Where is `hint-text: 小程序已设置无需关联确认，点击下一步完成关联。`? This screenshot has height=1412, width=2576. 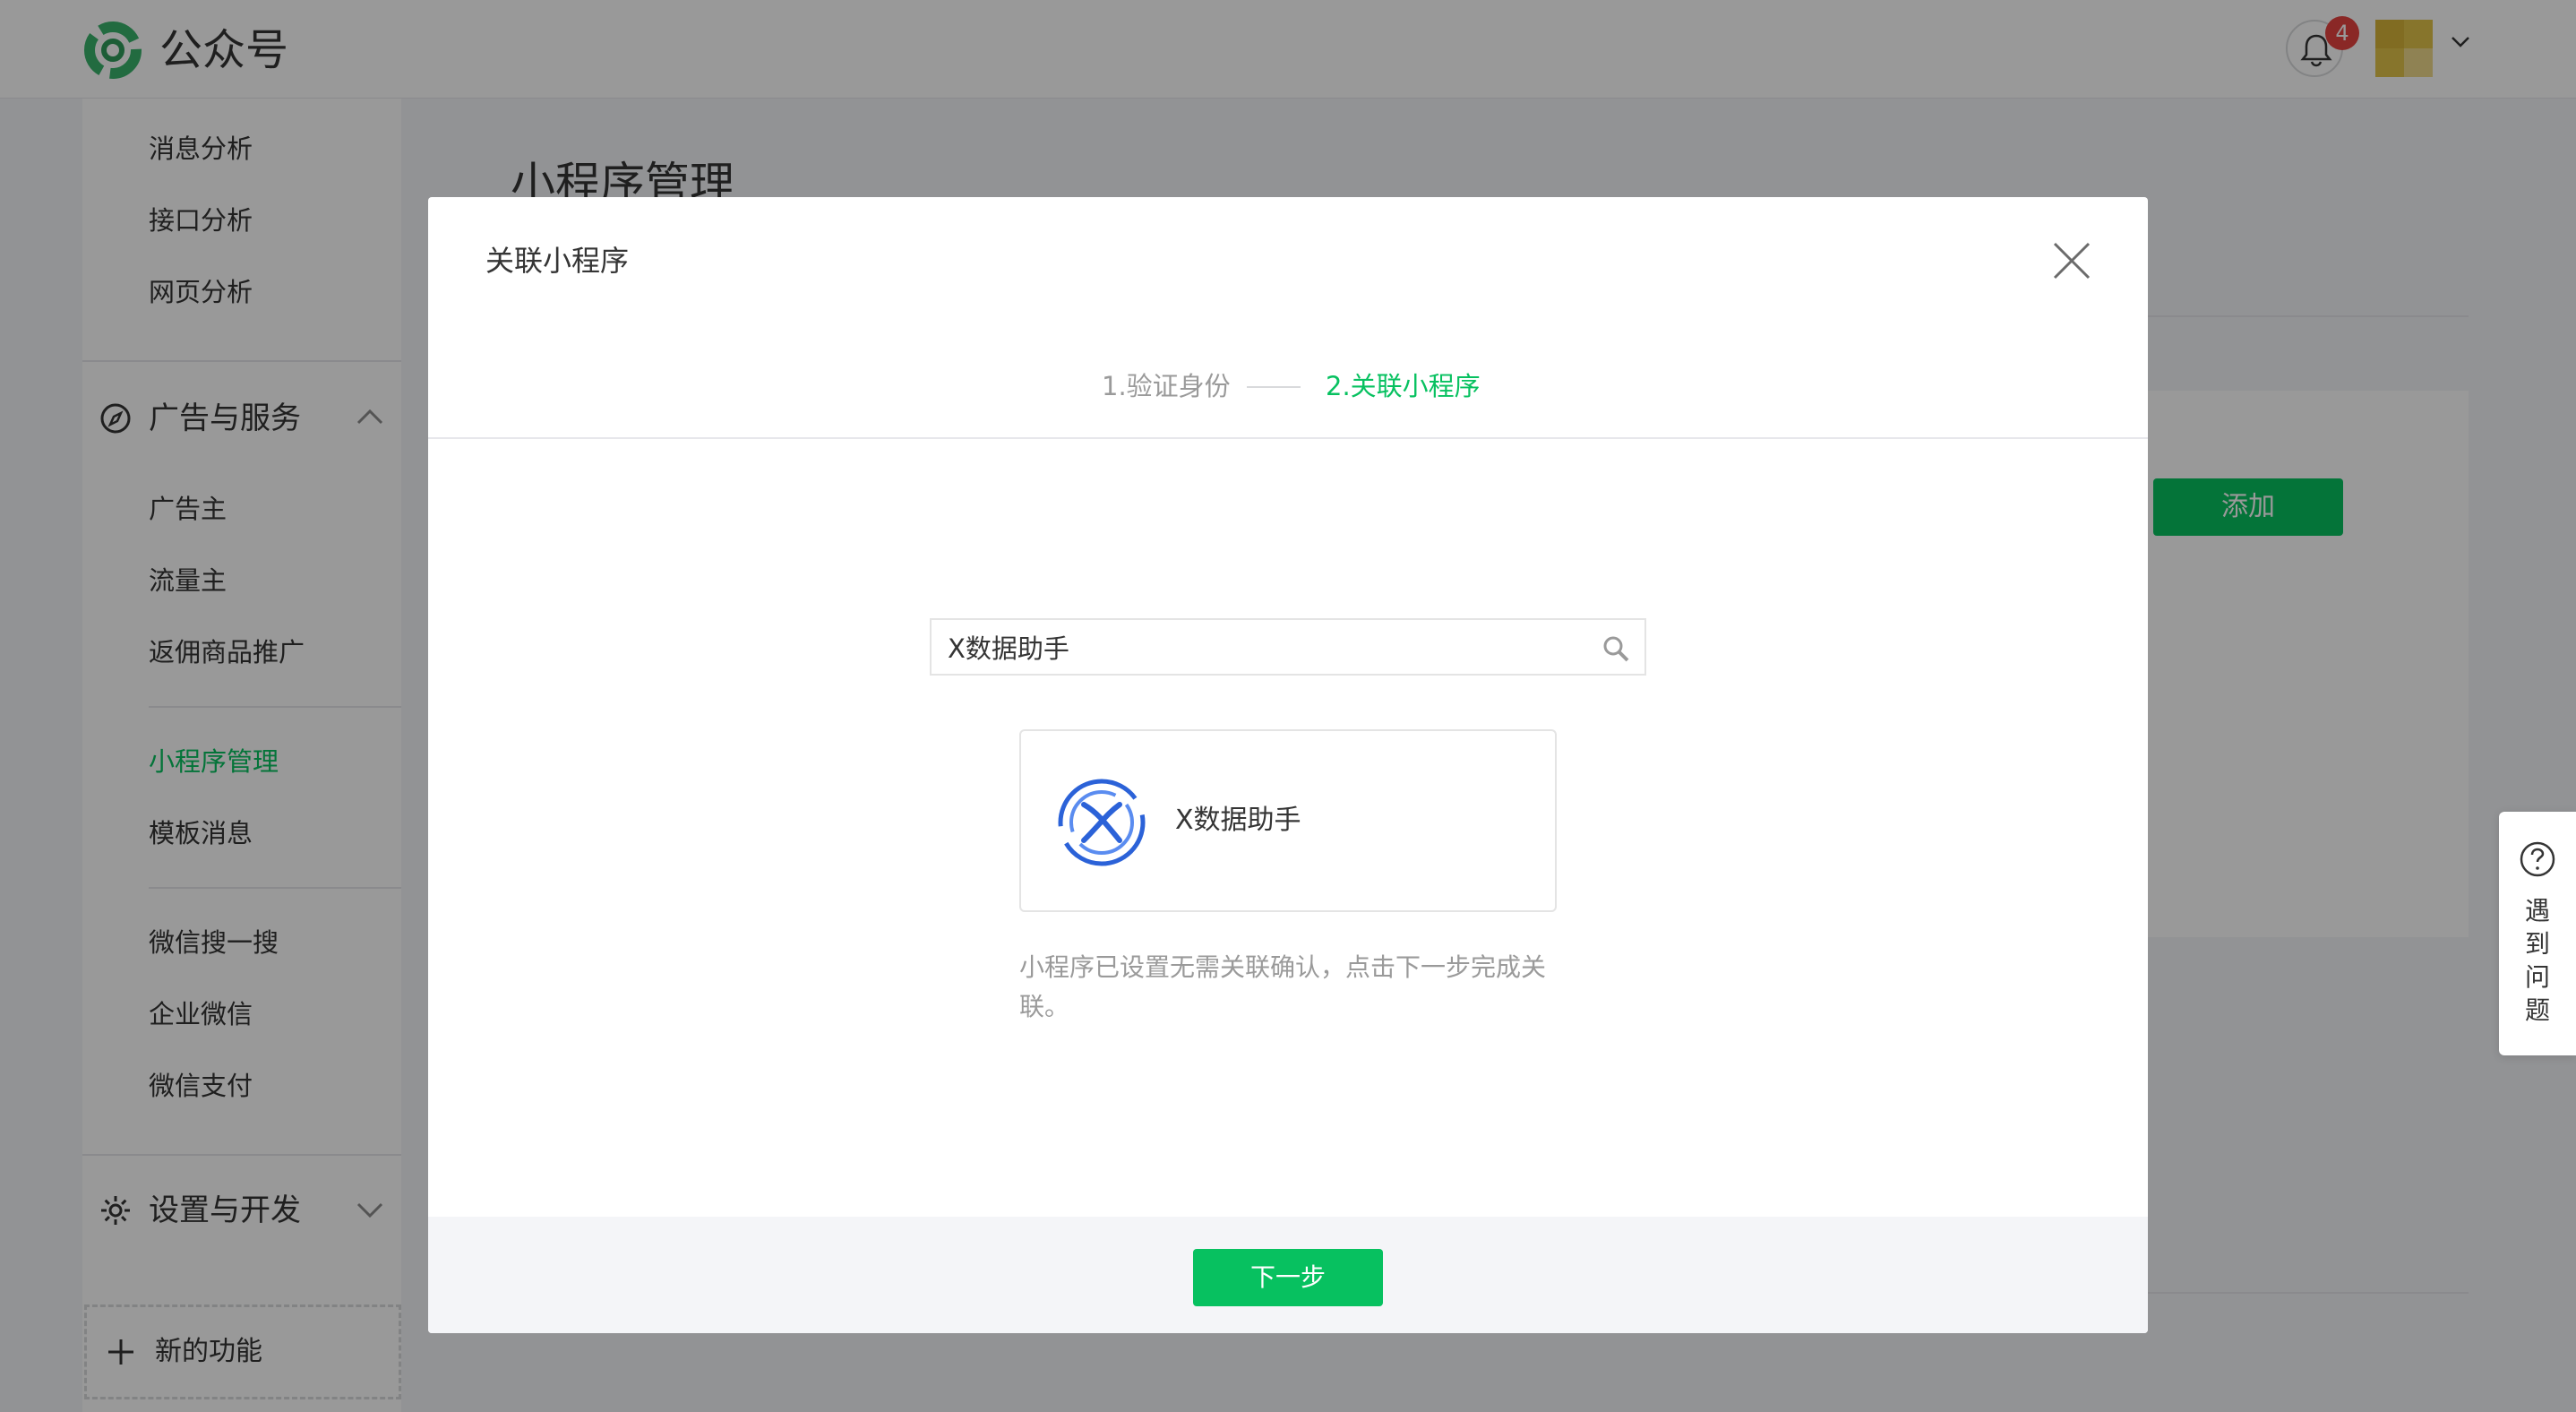 hint-text: 小程序已设置无需关联确认，点击下一步完成关联。 is located at coordinates (1283, 986).